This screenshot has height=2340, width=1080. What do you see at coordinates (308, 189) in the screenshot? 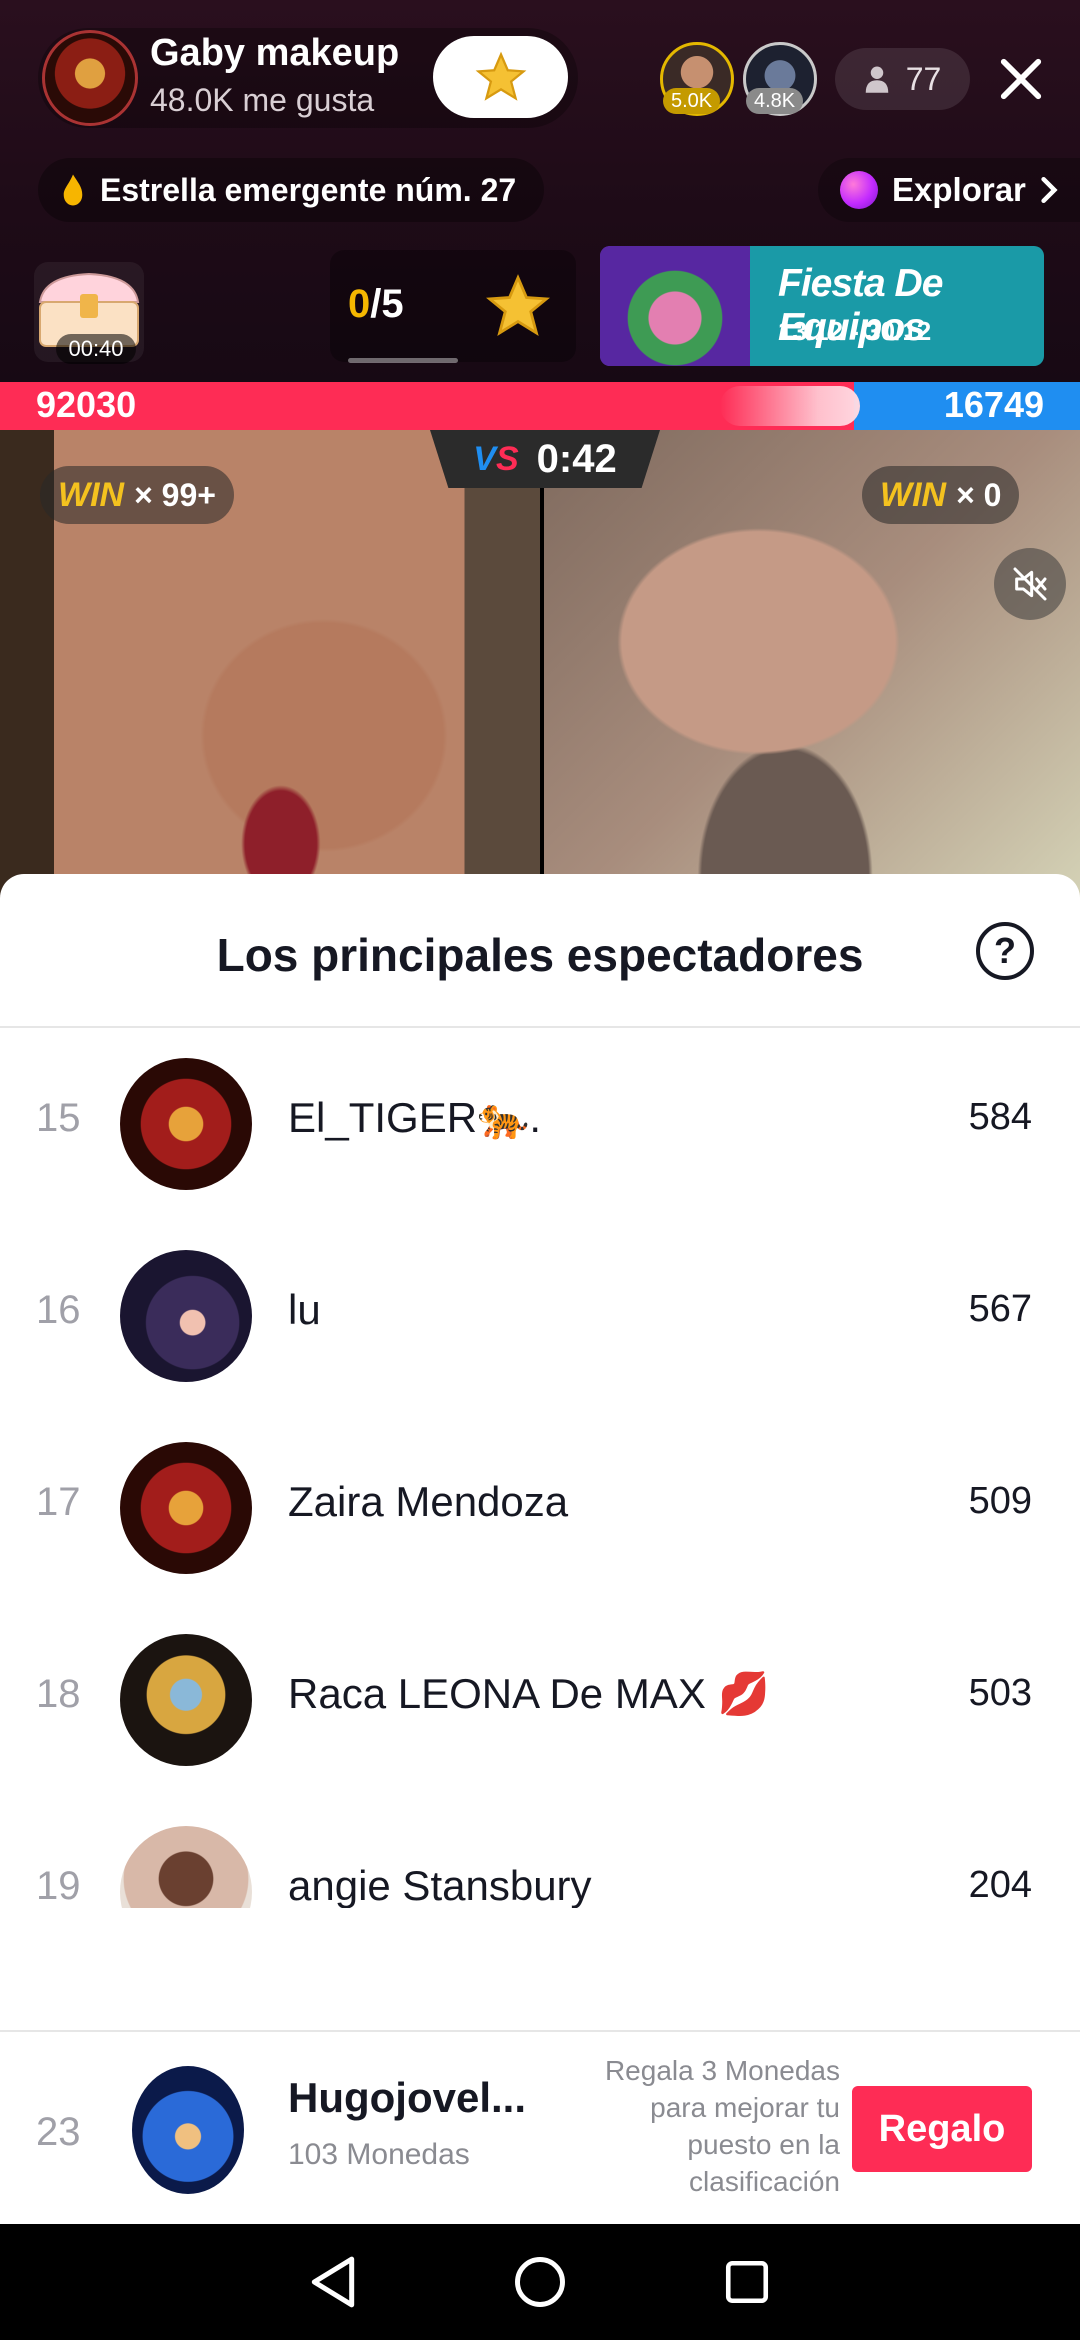
I see `rising-star-label: Estrella emergente núm. 27` at bounding box center [308, 189].